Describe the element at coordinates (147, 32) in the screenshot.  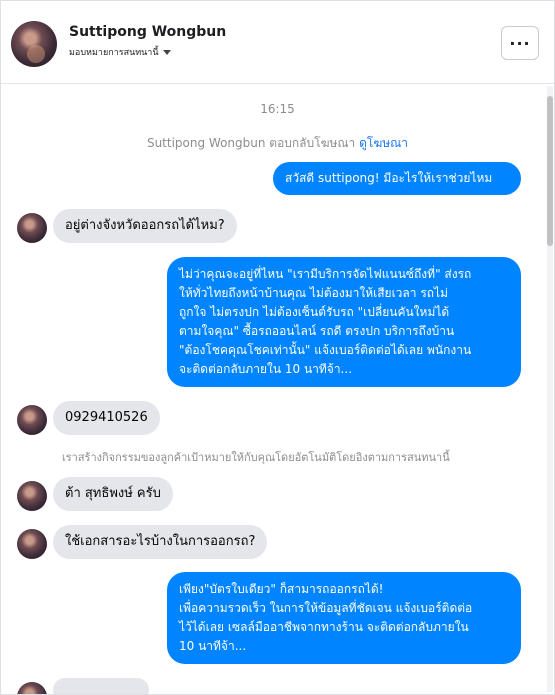
I see `contact-name: Suttipong Wongbun` at that location.